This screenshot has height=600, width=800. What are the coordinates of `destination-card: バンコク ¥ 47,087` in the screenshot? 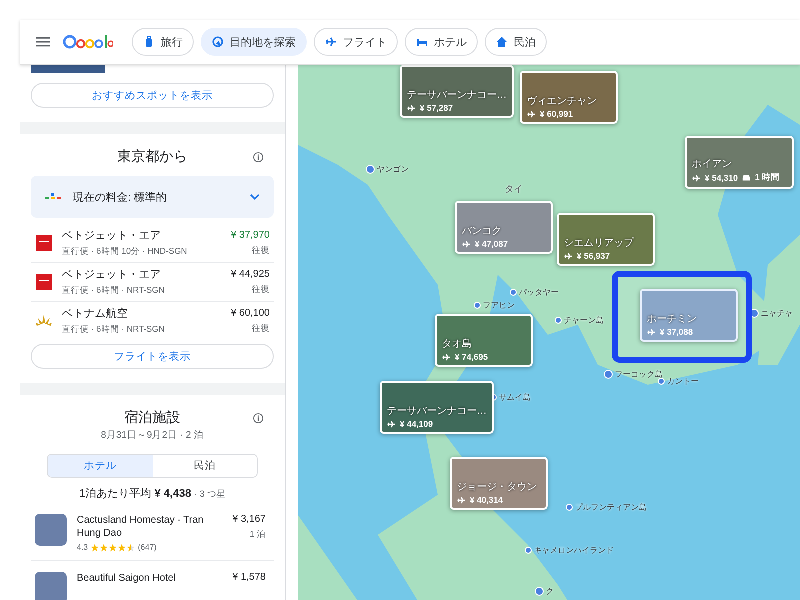 It's located at (504, 227).